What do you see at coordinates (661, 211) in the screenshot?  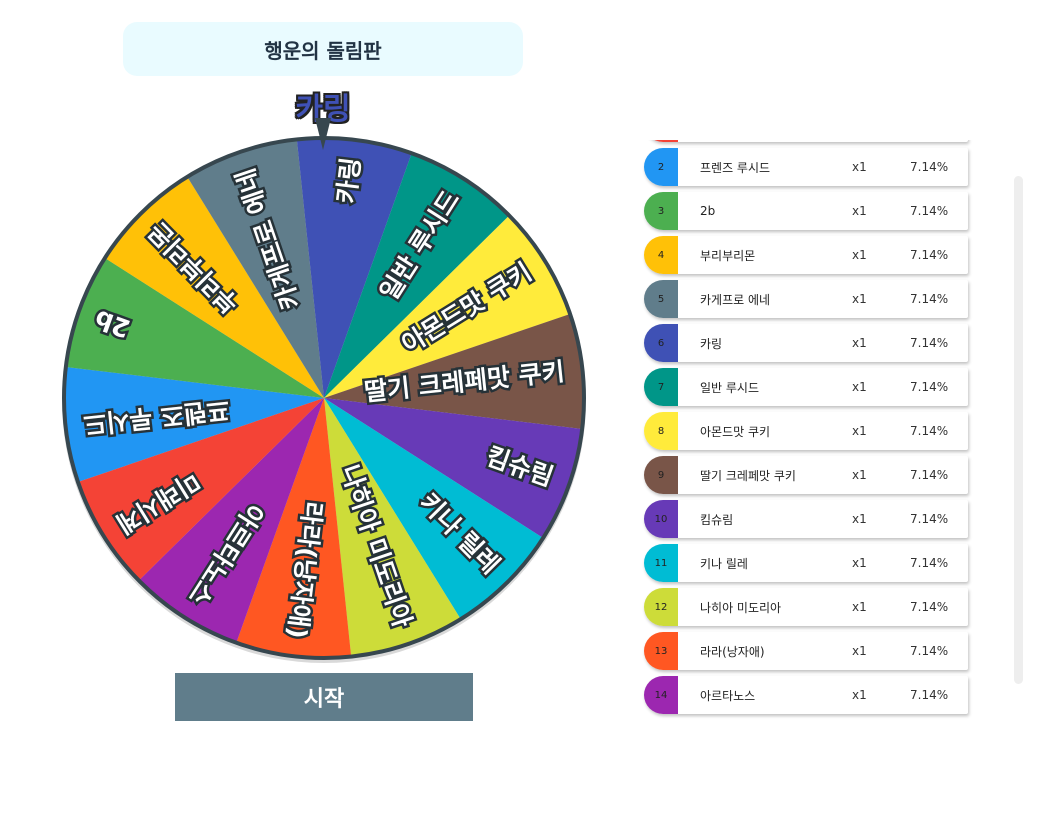 I see `list-item-number: 3` at bounding box center [661, 211].